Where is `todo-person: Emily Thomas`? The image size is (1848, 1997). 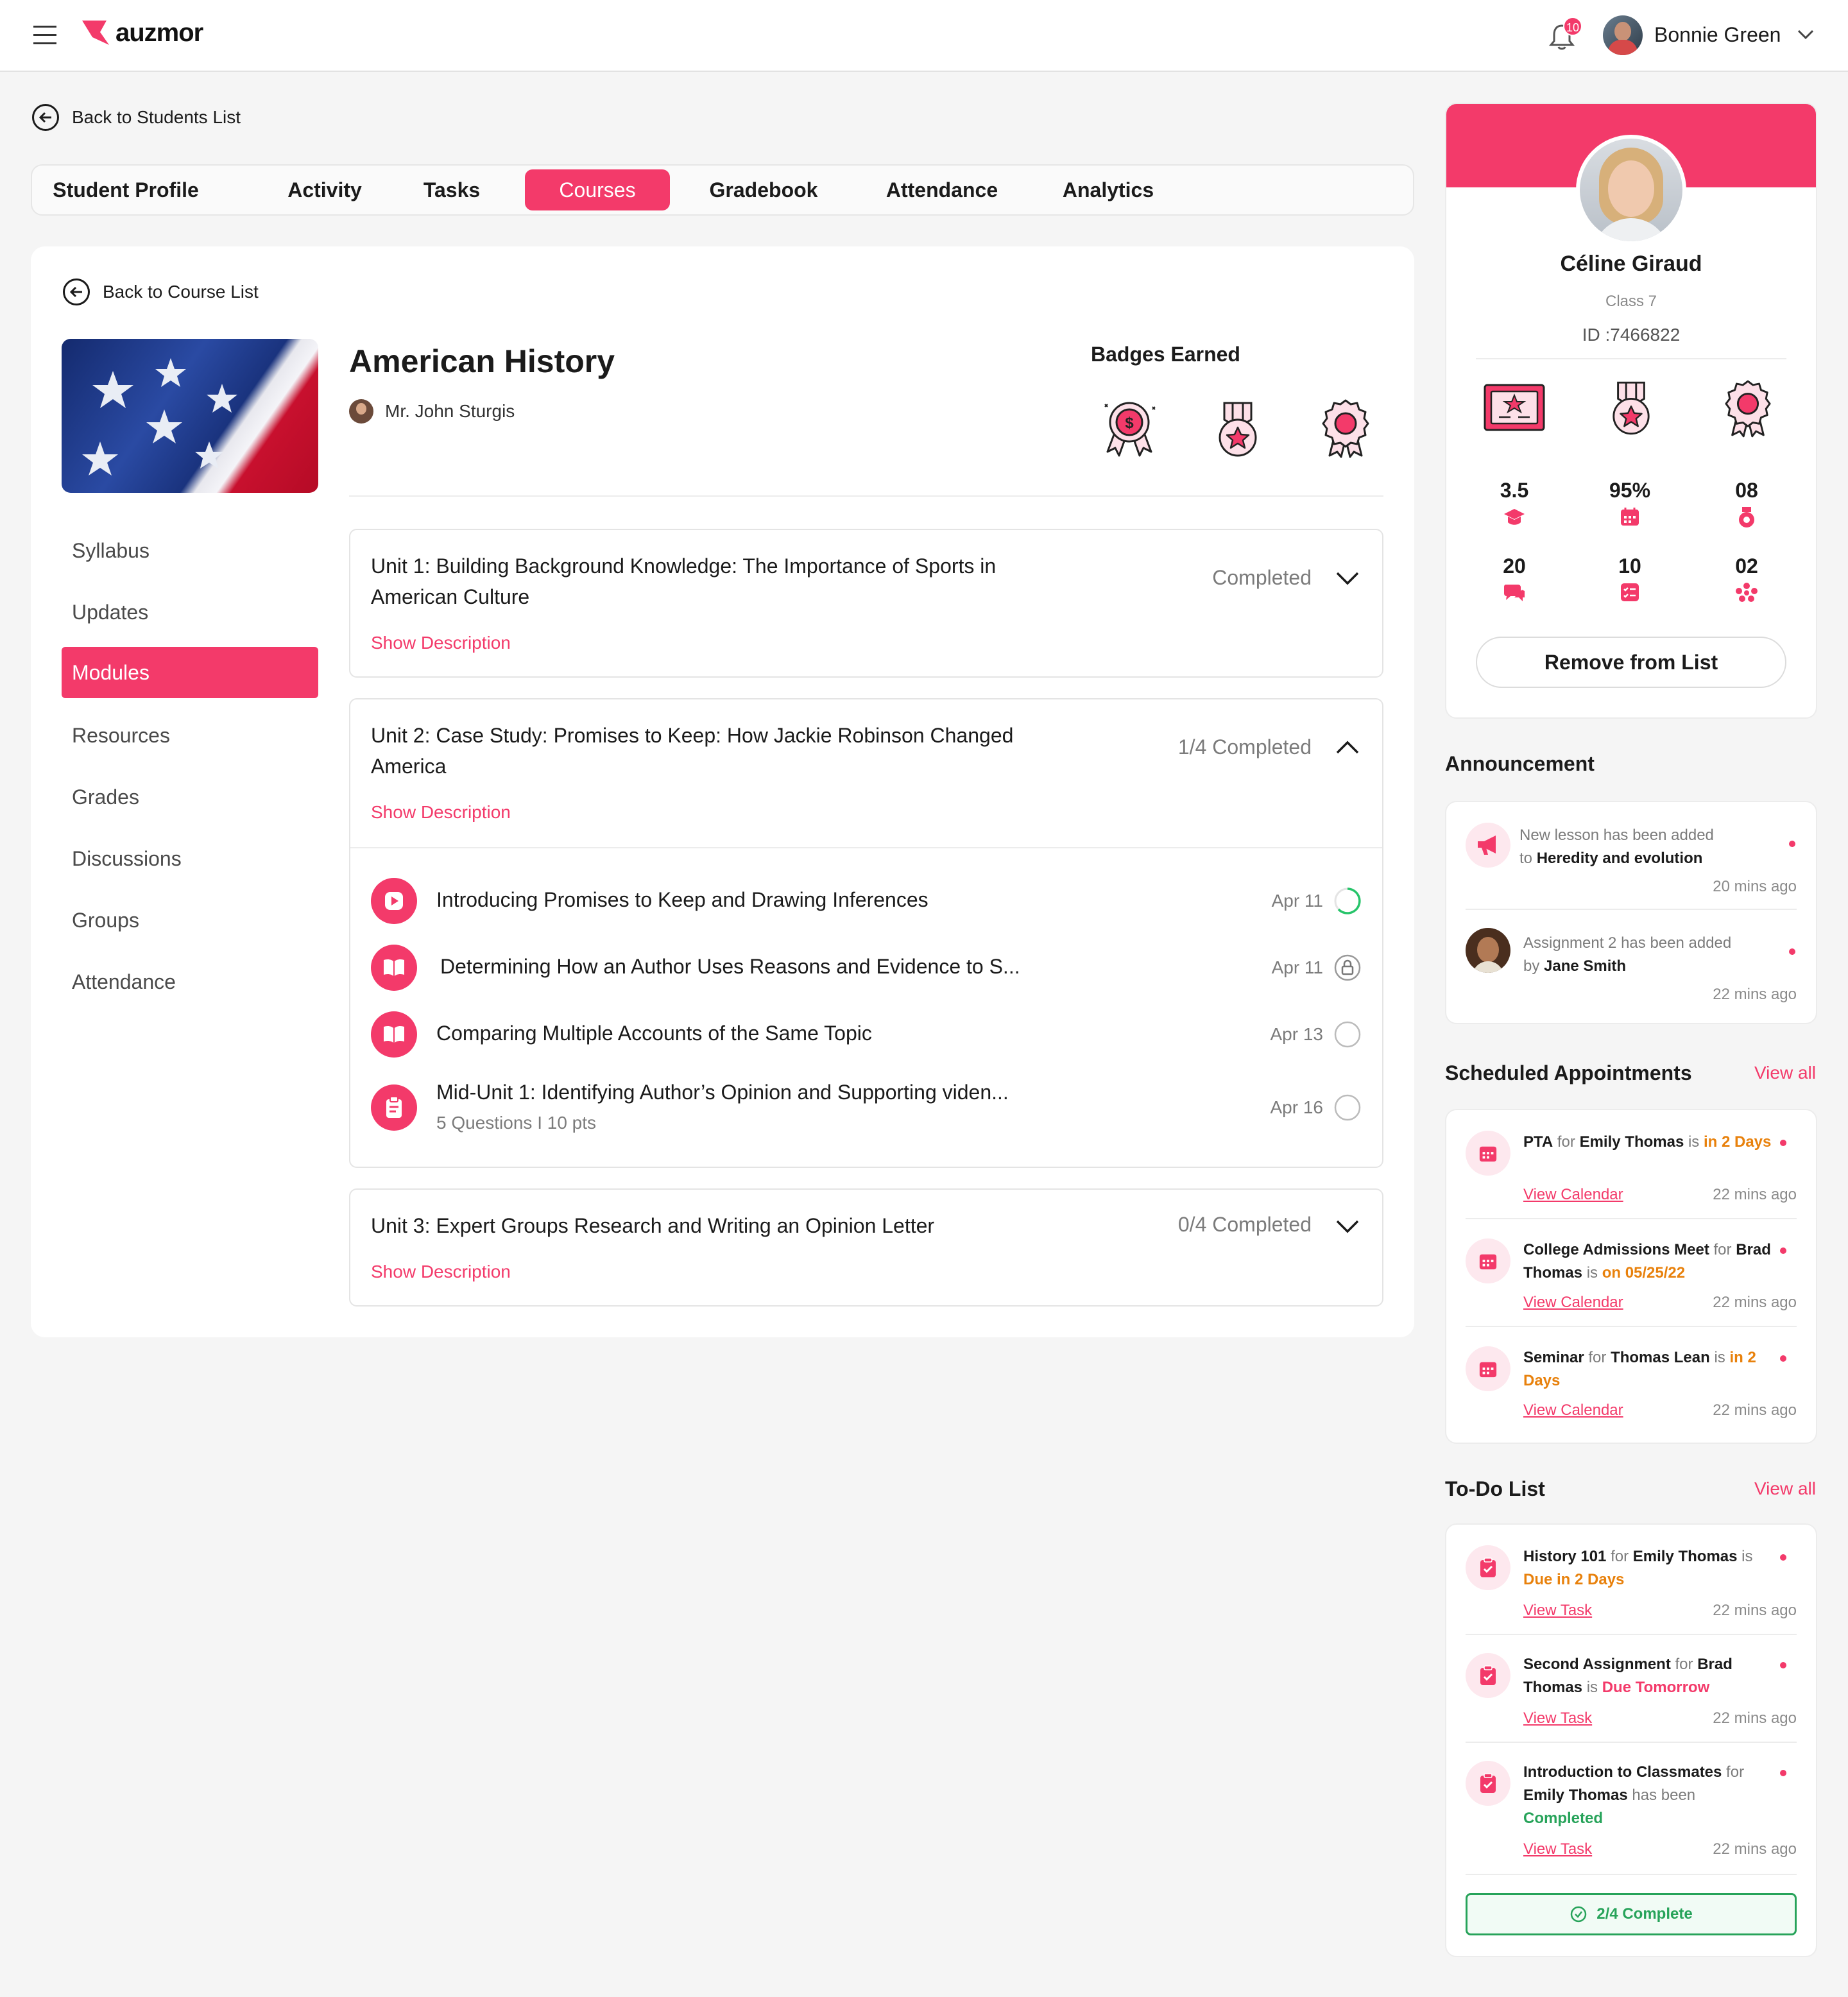
todo-person: Emily Thomas is located at coordinates (1685, 1557).